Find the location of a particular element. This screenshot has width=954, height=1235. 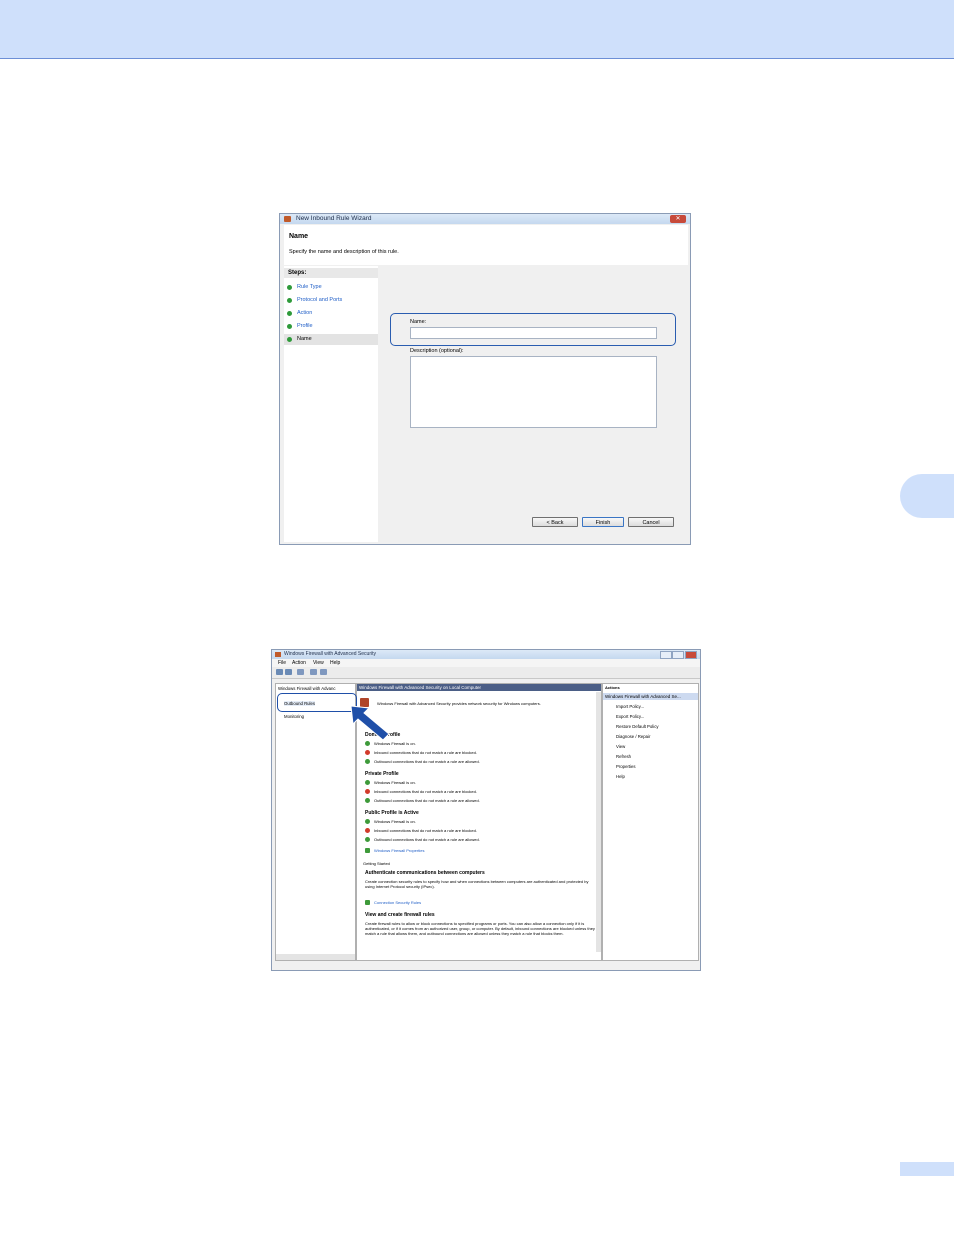

step-current-icon is located at coordinates (289, 339).